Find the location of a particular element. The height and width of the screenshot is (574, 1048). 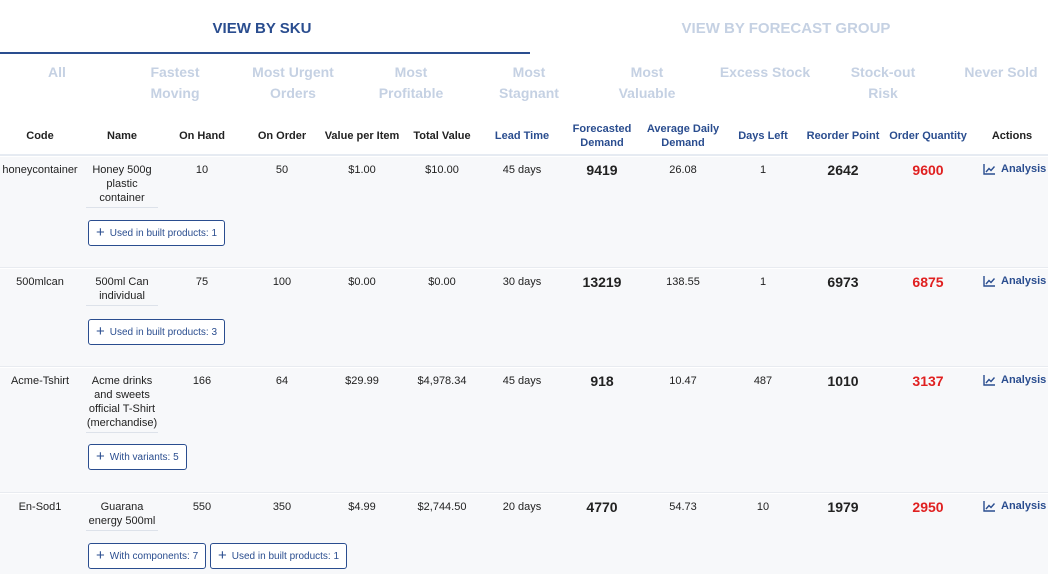

cell-value-per-item: $0.00 is located at coordinates (362, 282).